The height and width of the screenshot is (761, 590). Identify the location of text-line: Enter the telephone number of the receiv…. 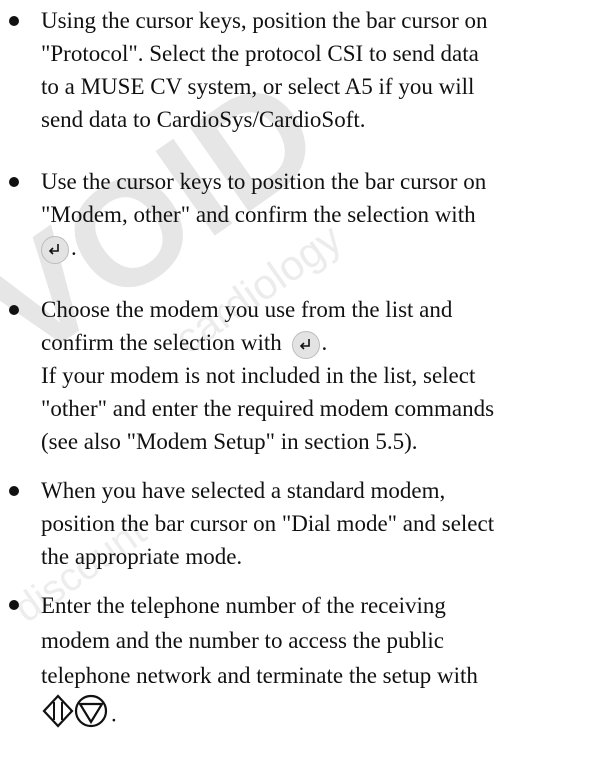
(243, 605).